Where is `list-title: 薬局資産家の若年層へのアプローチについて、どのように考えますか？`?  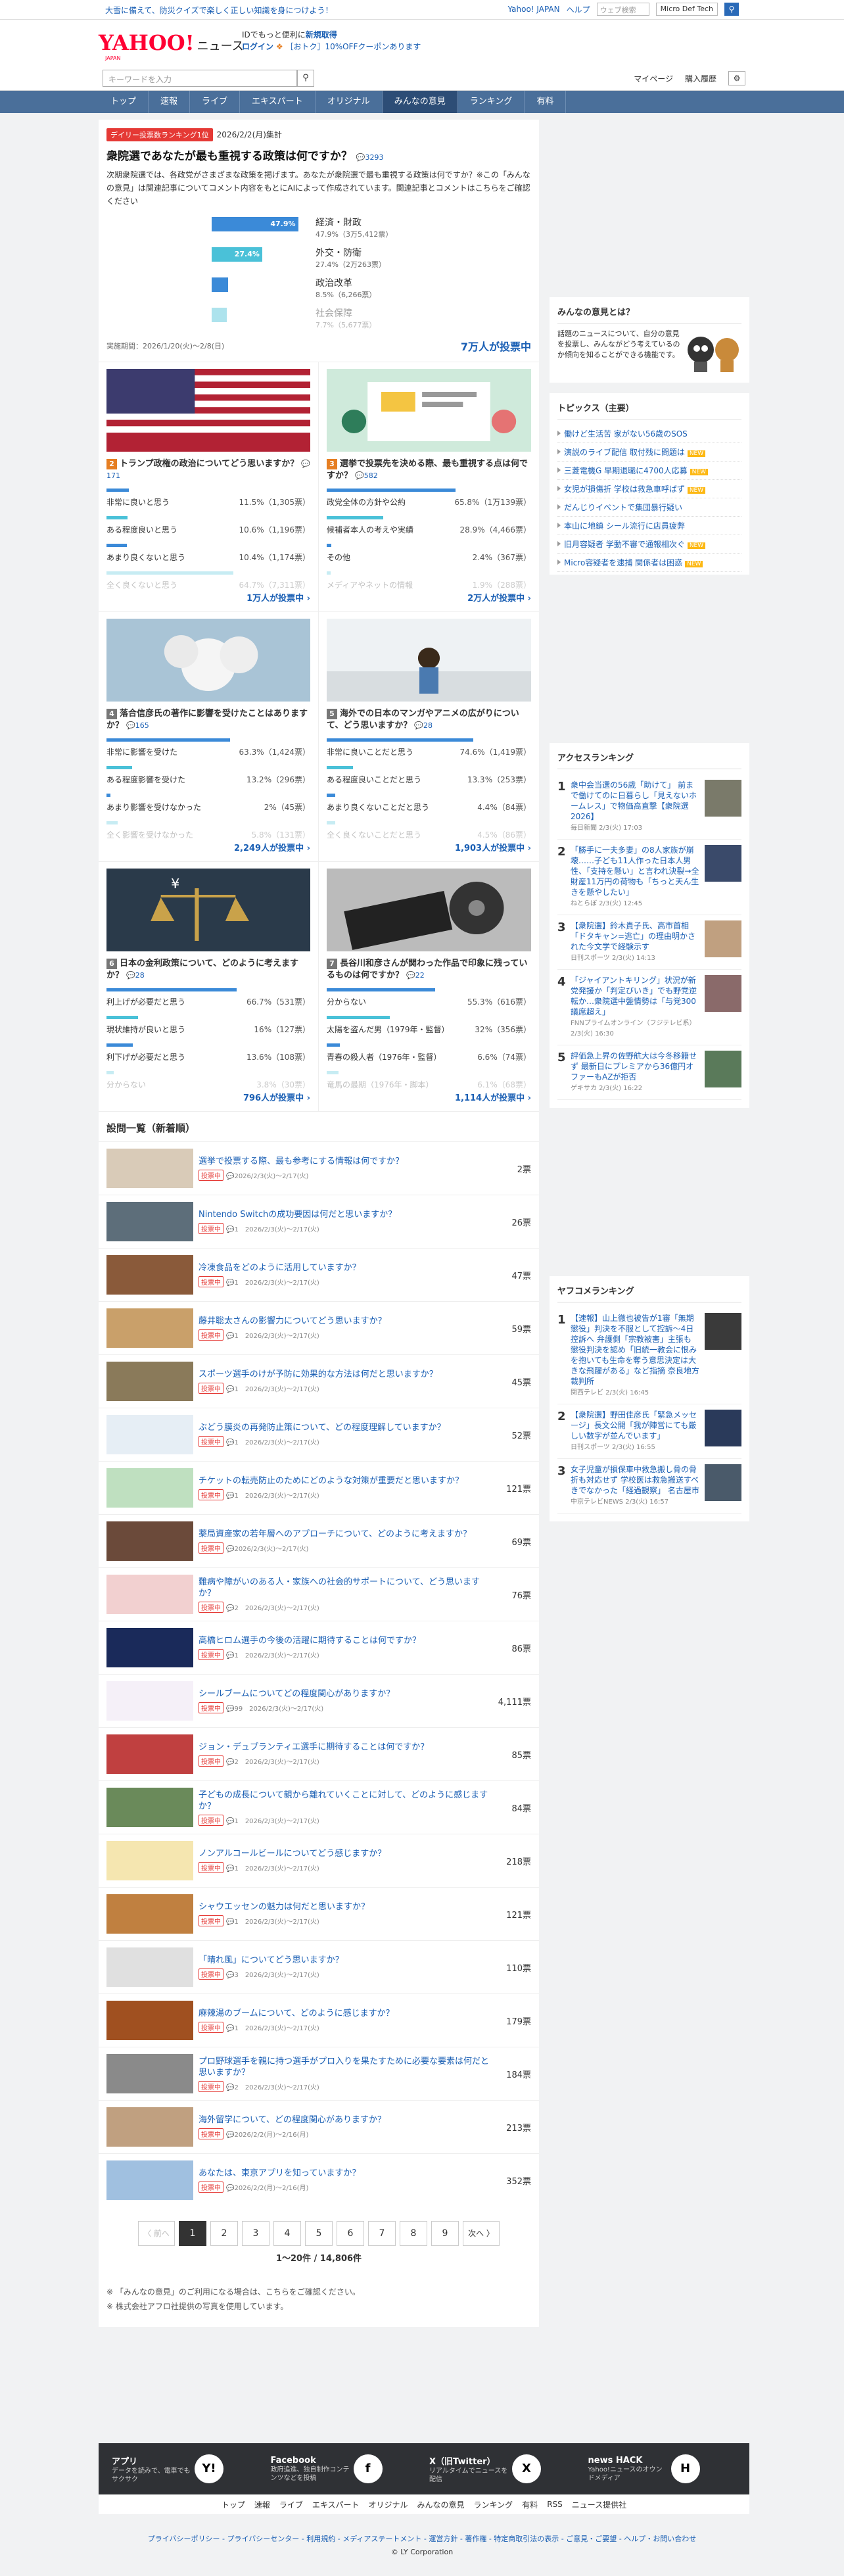
list-title: 薬局資産家の若年層へのアプローチについて、どのように考えますか？ is located at coordinates (345, 1535).